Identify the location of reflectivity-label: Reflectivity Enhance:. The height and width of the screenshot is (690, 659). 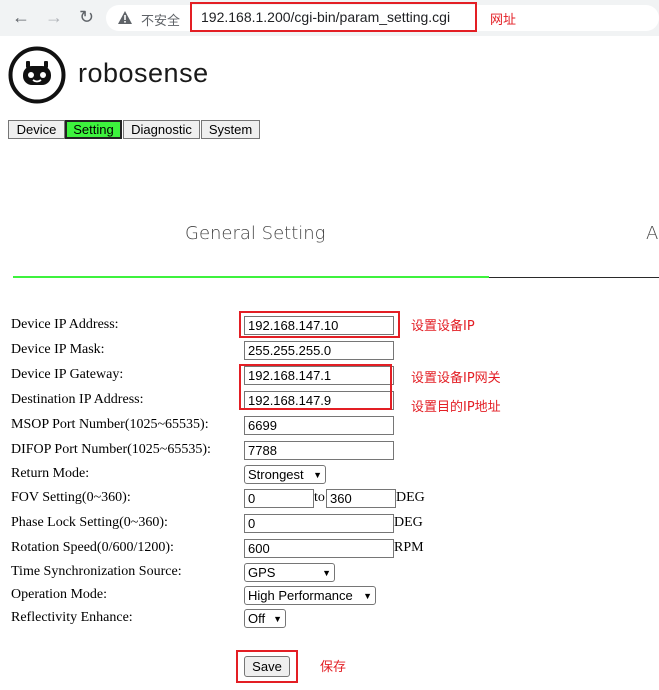
(72, 617).